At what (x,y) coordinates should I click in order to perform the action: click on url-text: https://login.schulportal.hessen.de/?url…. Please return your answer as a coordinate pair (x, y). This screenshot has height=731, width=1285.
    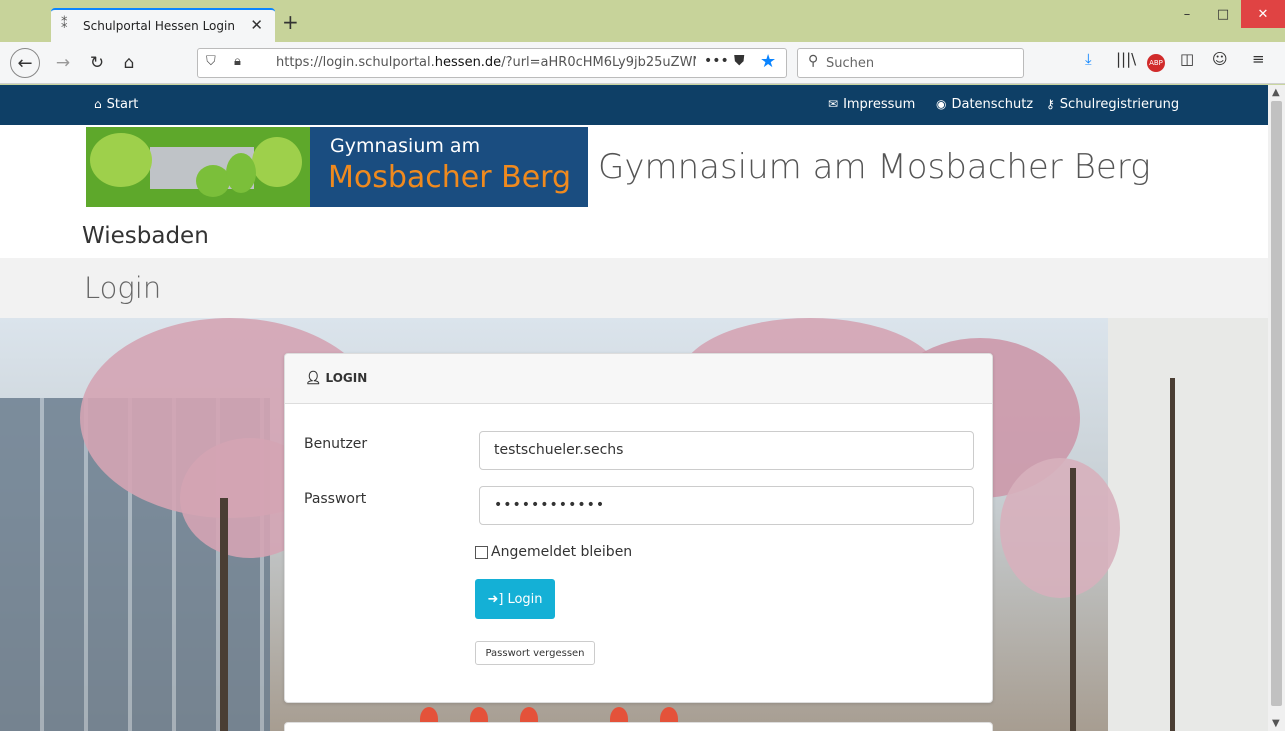
    Looking at the image, I should click on (486, 62).